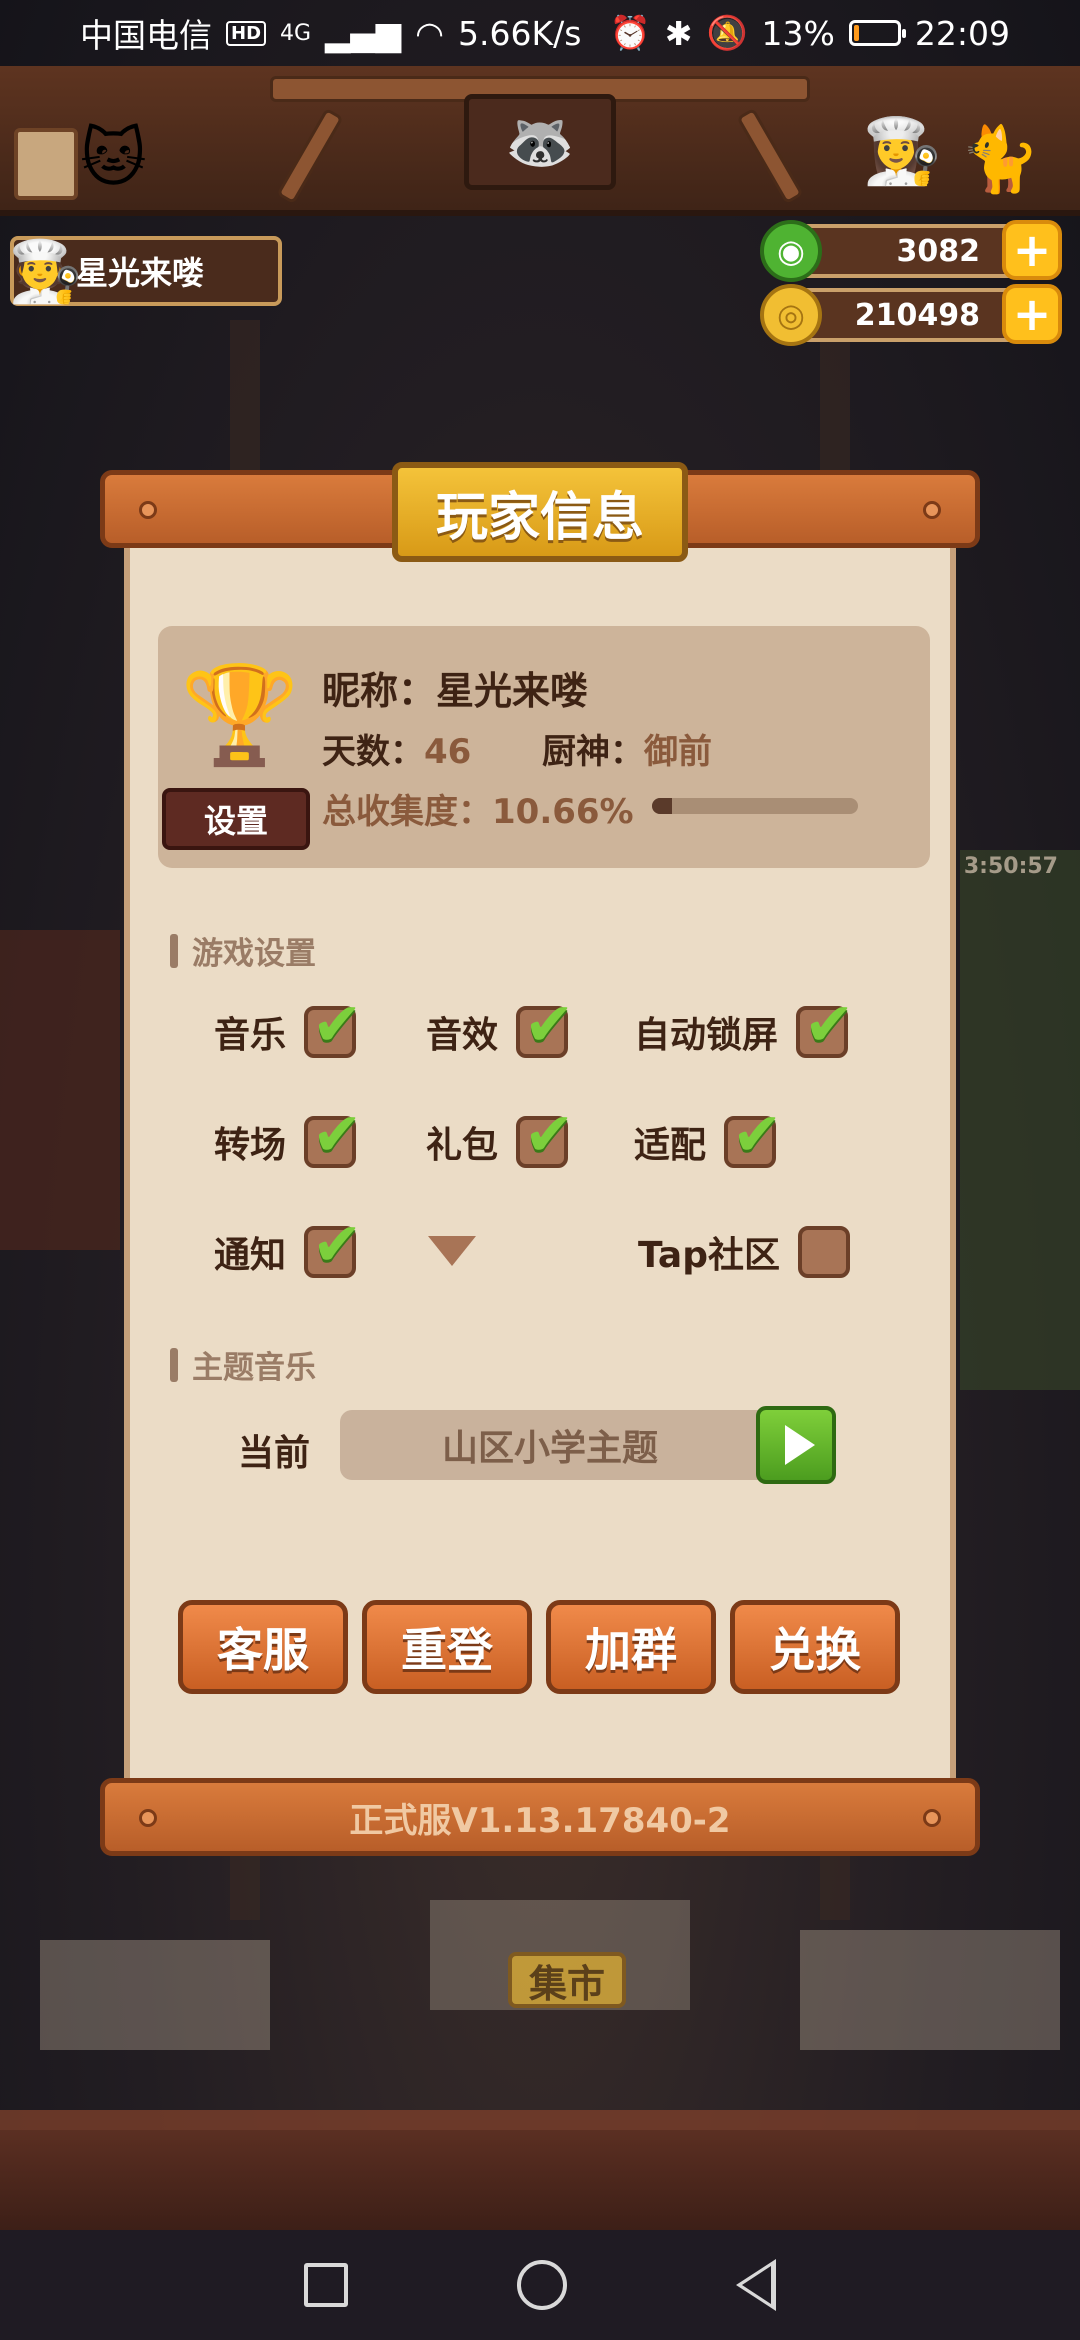 This screenshot has width=1080, height=2340. I want to click on sound-effects-checkbox: ✔, so click(545, 1025).